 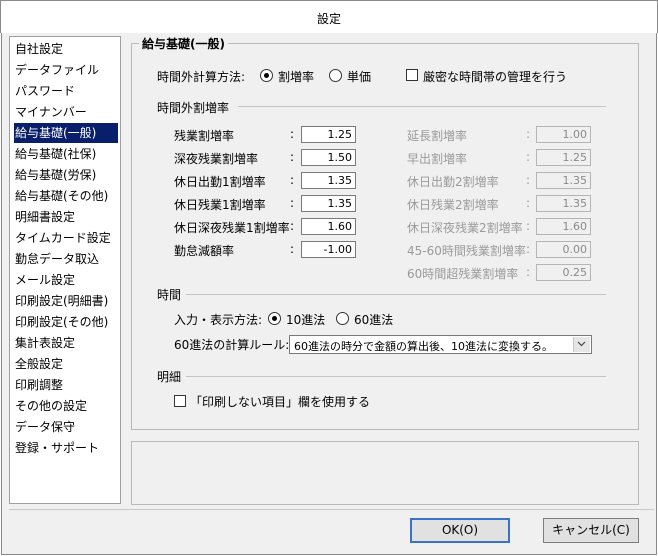 I want to click on radio-unit-price-label: 単価, so click(x=359, y=76).